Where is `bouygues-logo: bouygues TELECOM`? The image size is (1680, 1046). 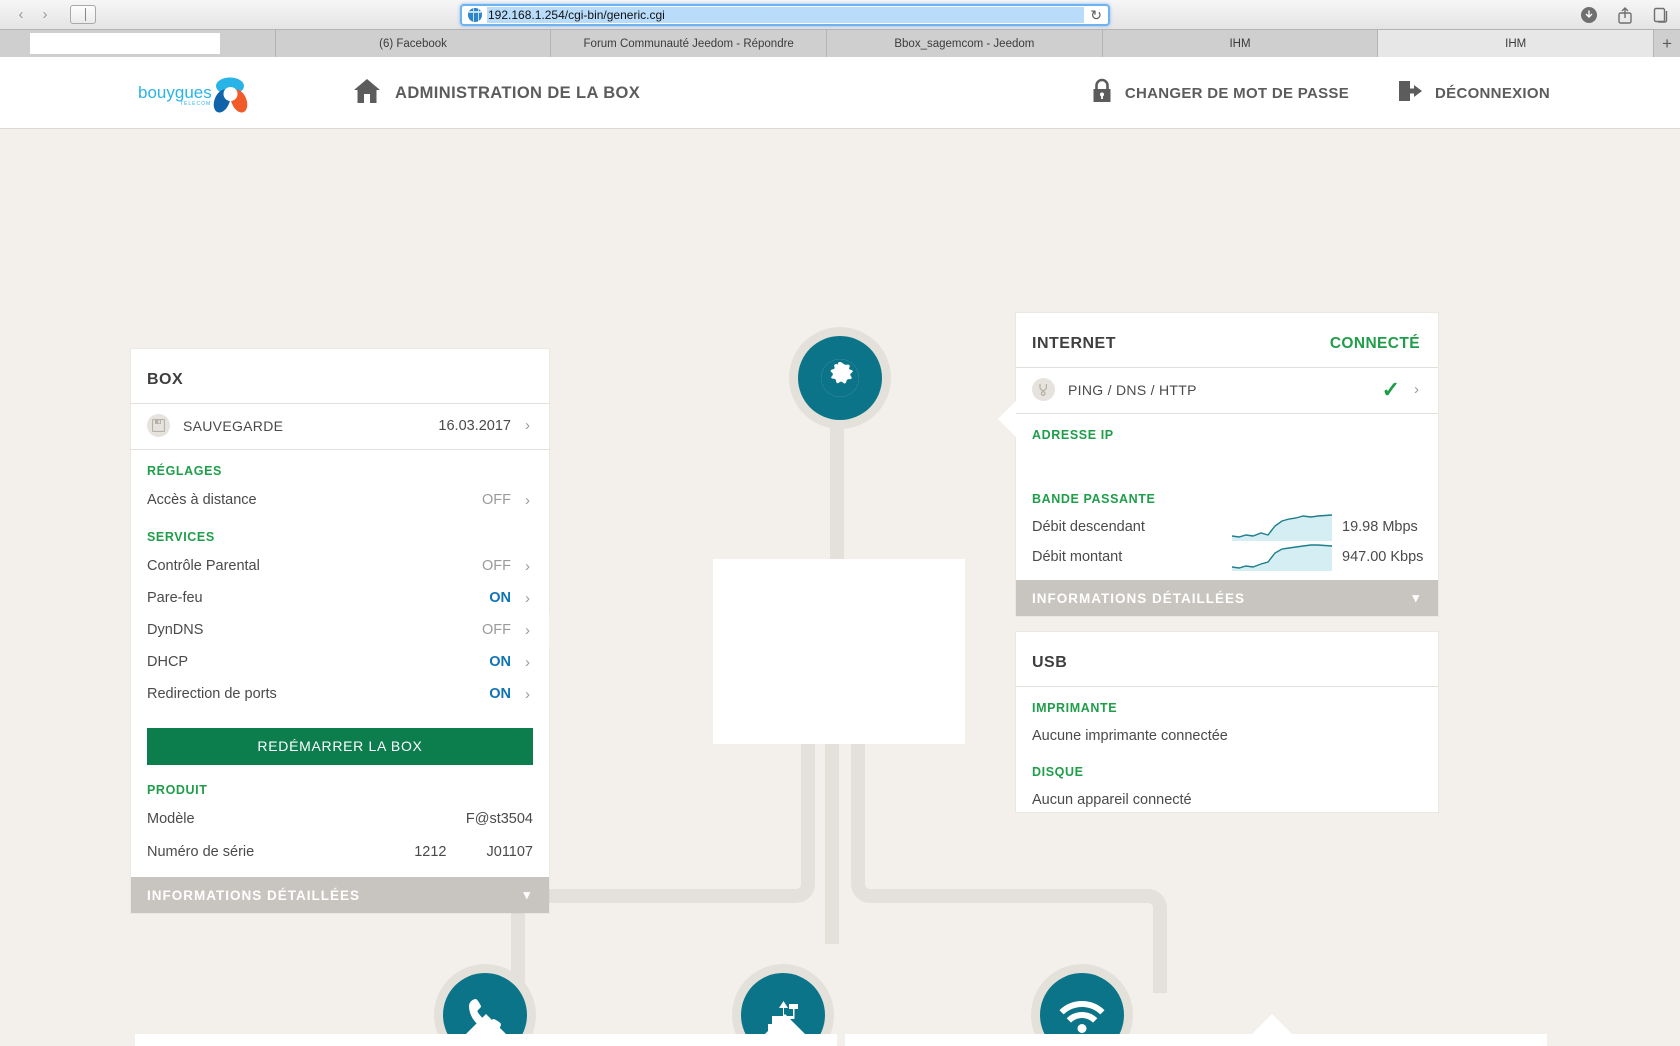 bouygues-logo: bouygues TELECOM is located at coordinates (198, 95).